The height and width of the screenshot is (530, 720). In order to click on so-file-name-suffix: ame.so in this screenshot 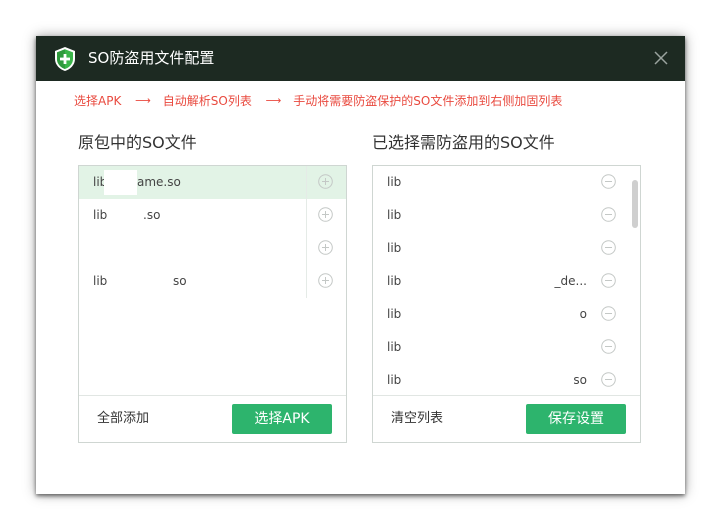, I will do `click(159, 182)`.